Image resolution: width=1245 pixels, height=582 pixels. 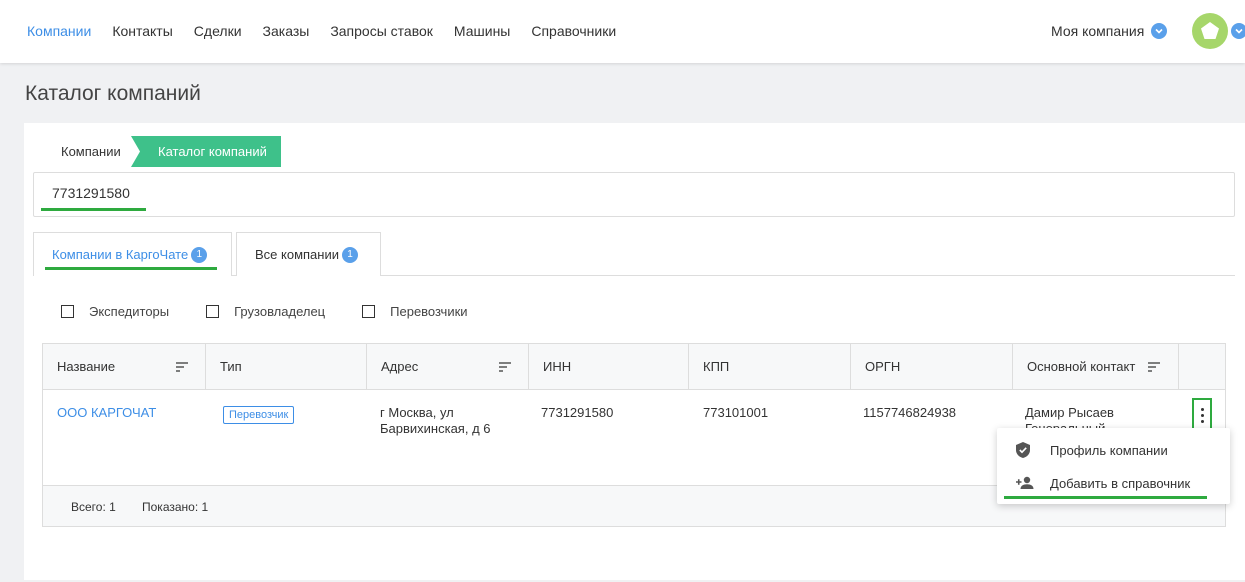 I want to click on column-header-kpp: КПП, so click(x=770, y=367).